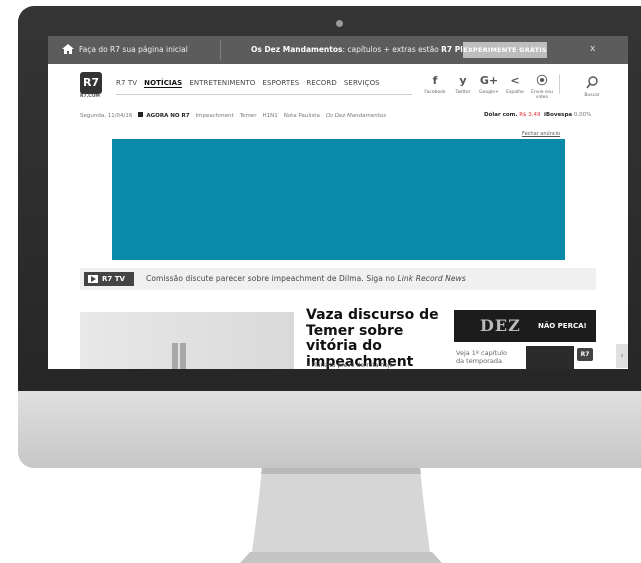 This screenshot has width=641, height=563. Describe the element at coordinates (582, 115) in the screenshot. I see `index-value: 0,00%` at that location.